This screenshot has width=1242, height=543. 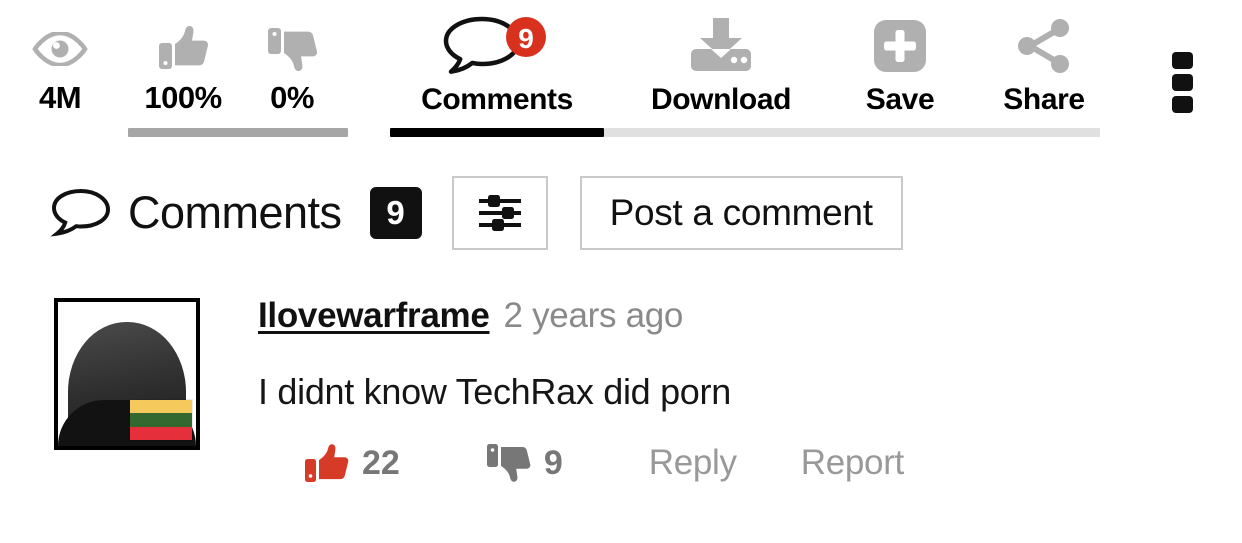 I want to click on comment-timestamp: 2 years ago, so click(x=593, y=315).